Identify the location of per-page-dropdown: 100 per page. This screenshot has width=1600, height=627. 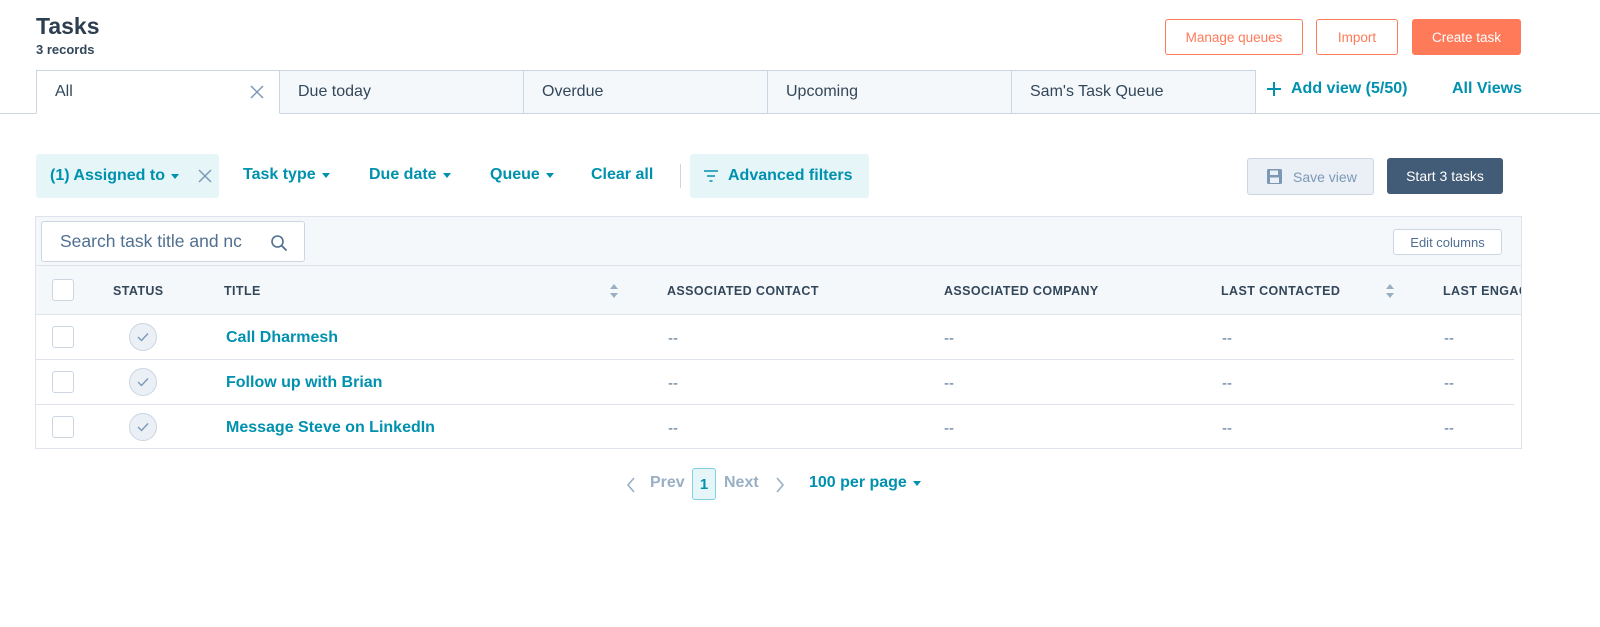
(865, 483).